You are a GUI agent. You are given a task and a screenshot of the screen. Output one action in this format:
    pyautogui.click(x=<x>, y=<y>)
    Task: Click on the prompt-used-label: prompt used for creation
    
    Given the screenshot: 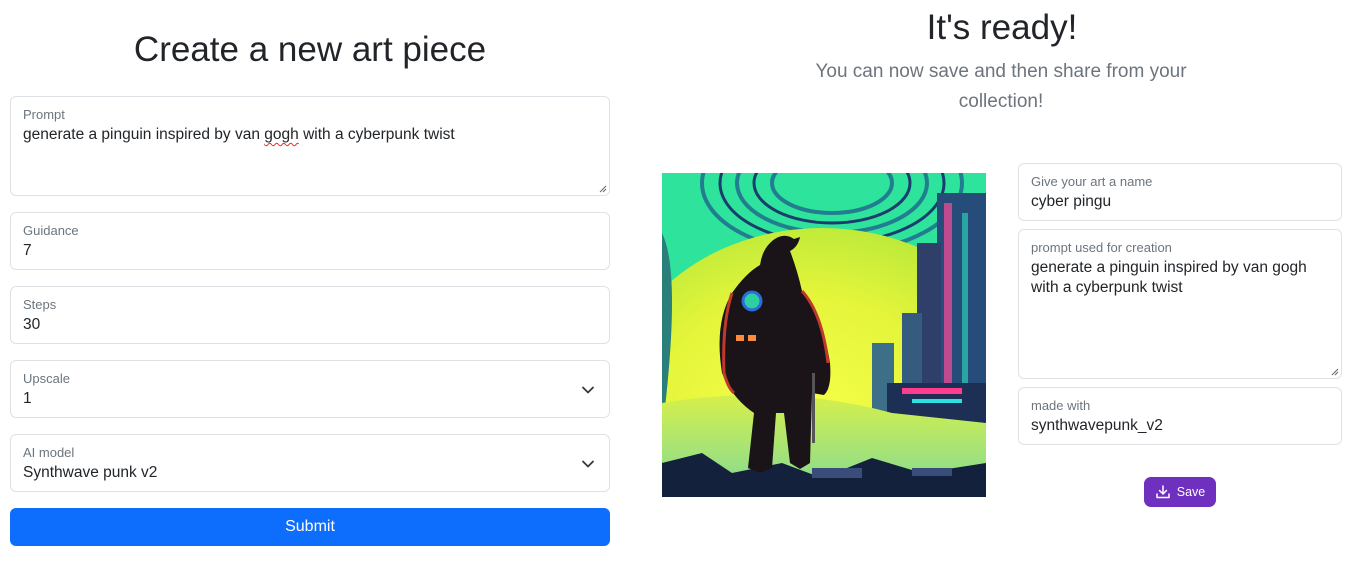 What is the action you would take?
    pyautogui.click(x=1101, y=247)
    